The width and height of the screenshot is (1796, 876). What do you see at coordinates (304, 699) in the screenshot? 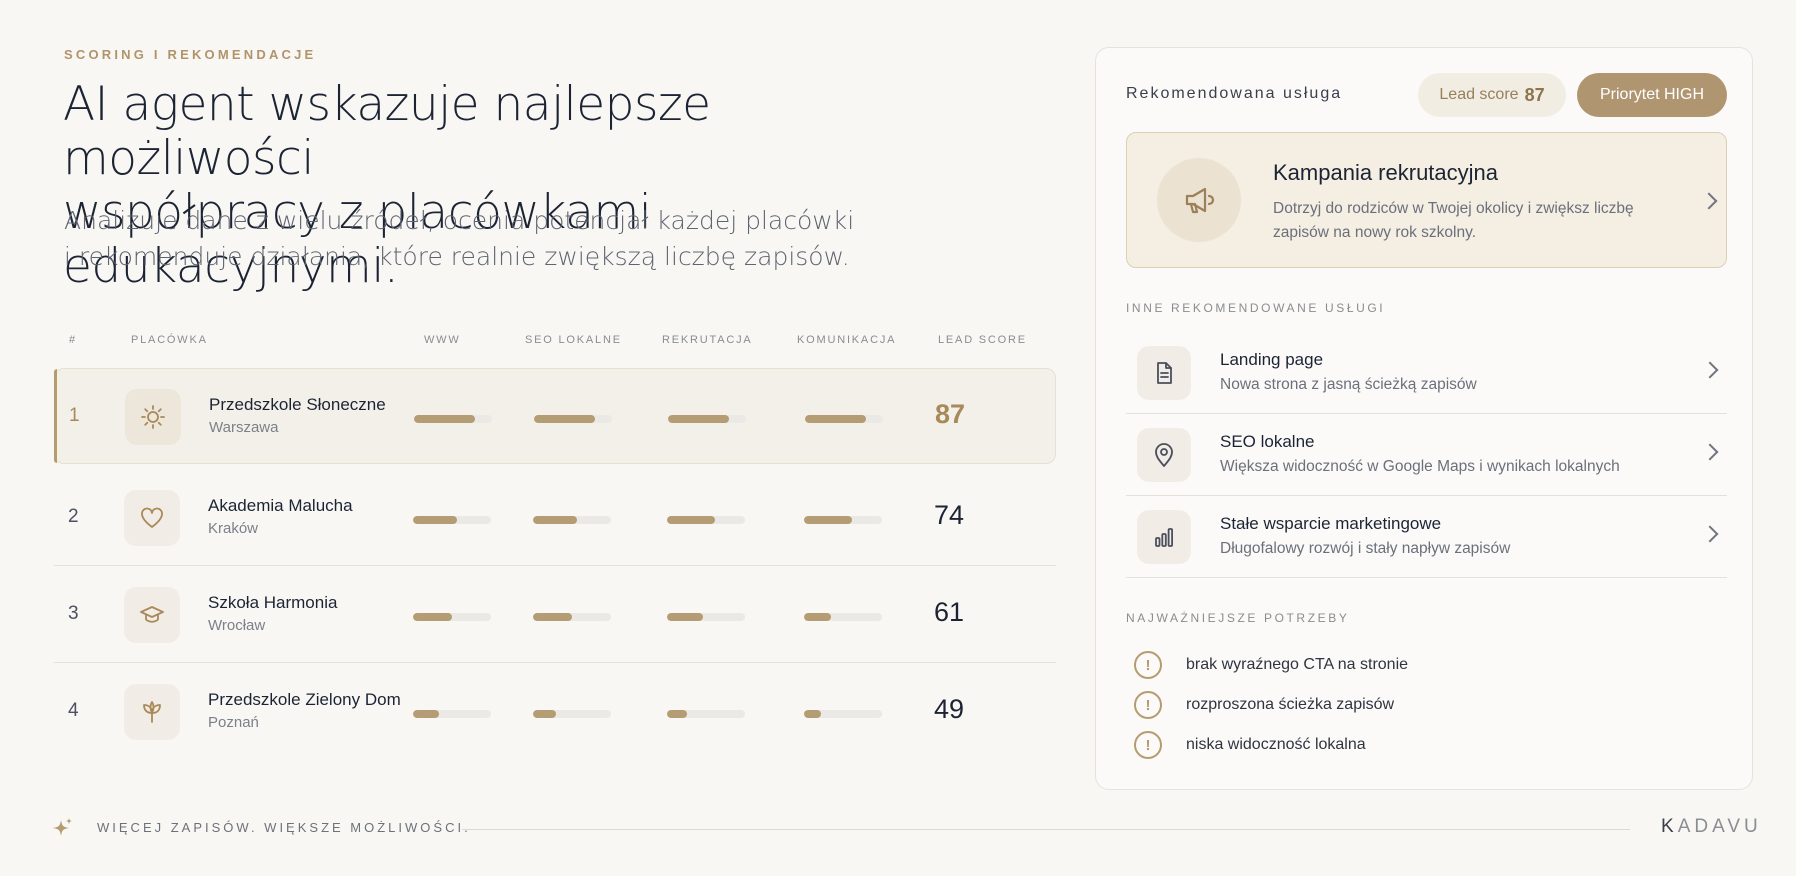
I see `facility-name: Przedszkole Zielony Dom` at bounding box center [304, 699].